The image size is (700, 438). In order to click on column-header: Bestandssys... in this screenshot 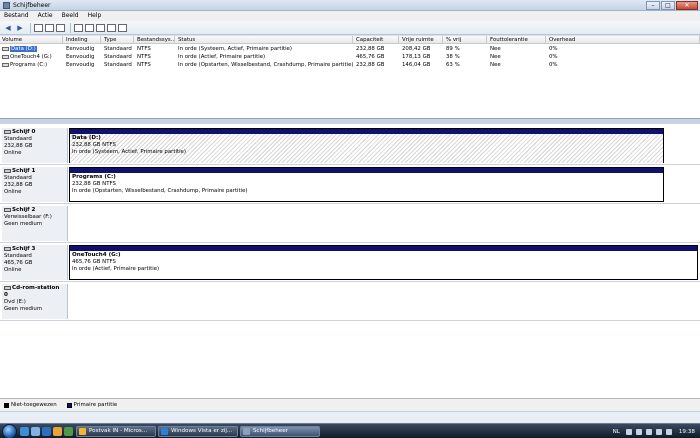, I will do `click(155, 40)`.